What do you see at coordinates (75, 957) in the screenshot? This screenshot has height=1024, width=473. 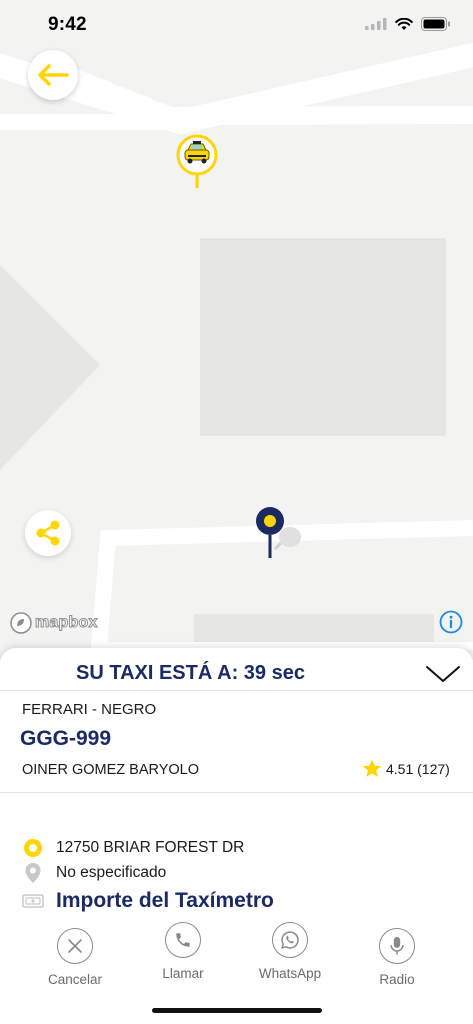 I see `cancel-button: Cancelar` at bounding box center [75, 957].